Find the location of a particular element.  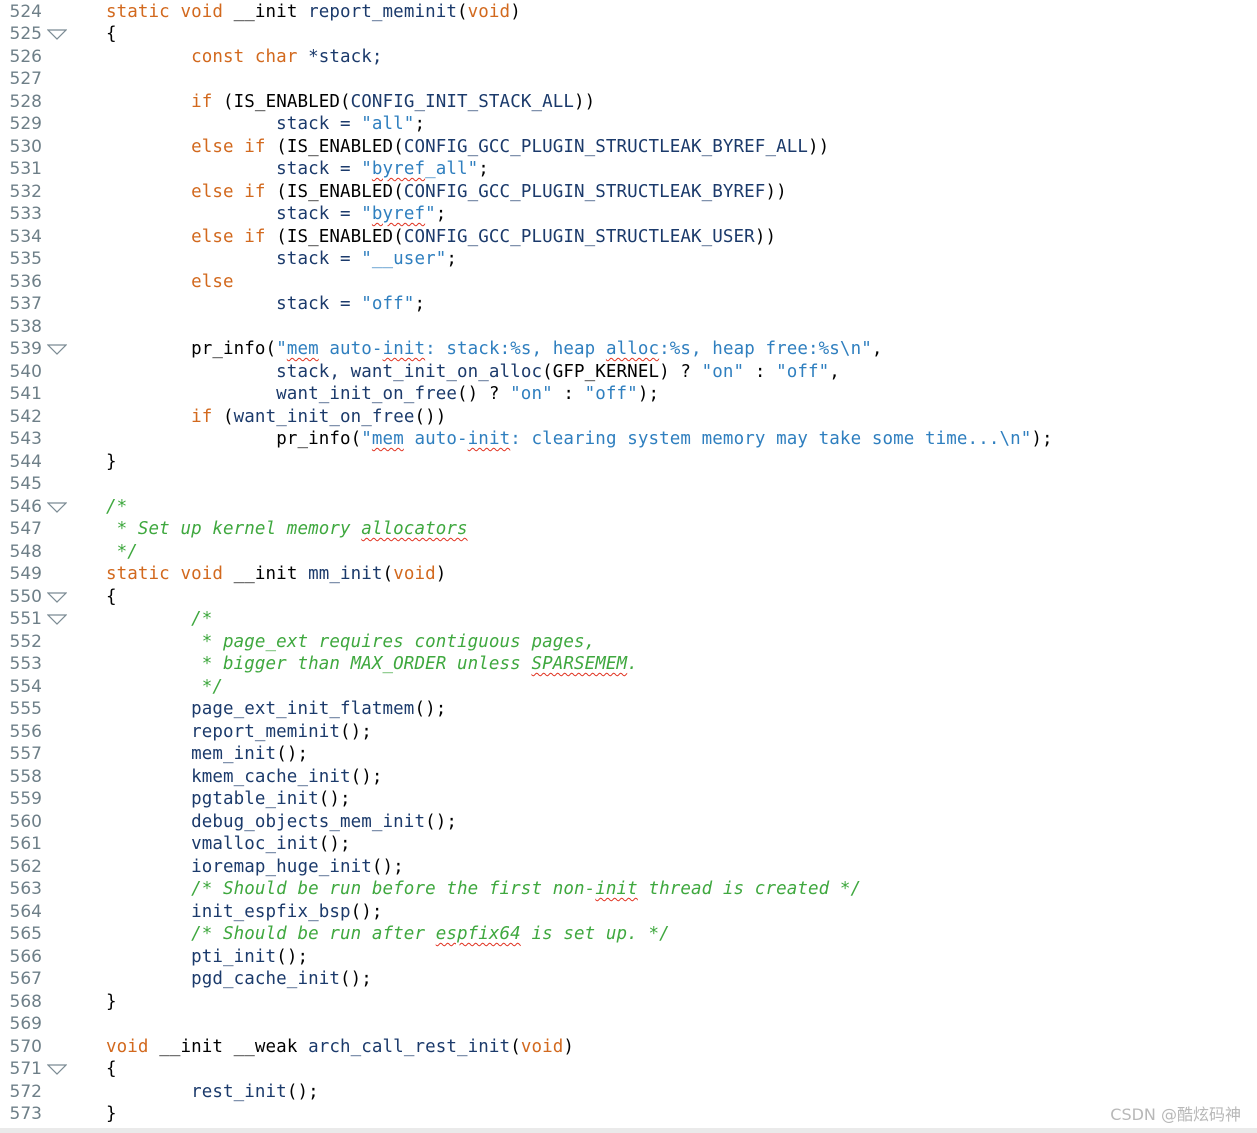

code-token: ioremap_huge_init is located at coordinates (239, 866).